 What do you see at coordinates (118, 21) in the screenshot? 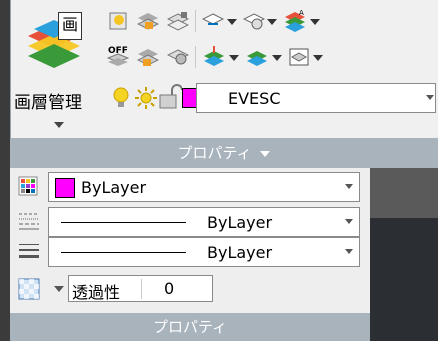
I see `layer-freeze-icon` at bounding box center [118, 21].